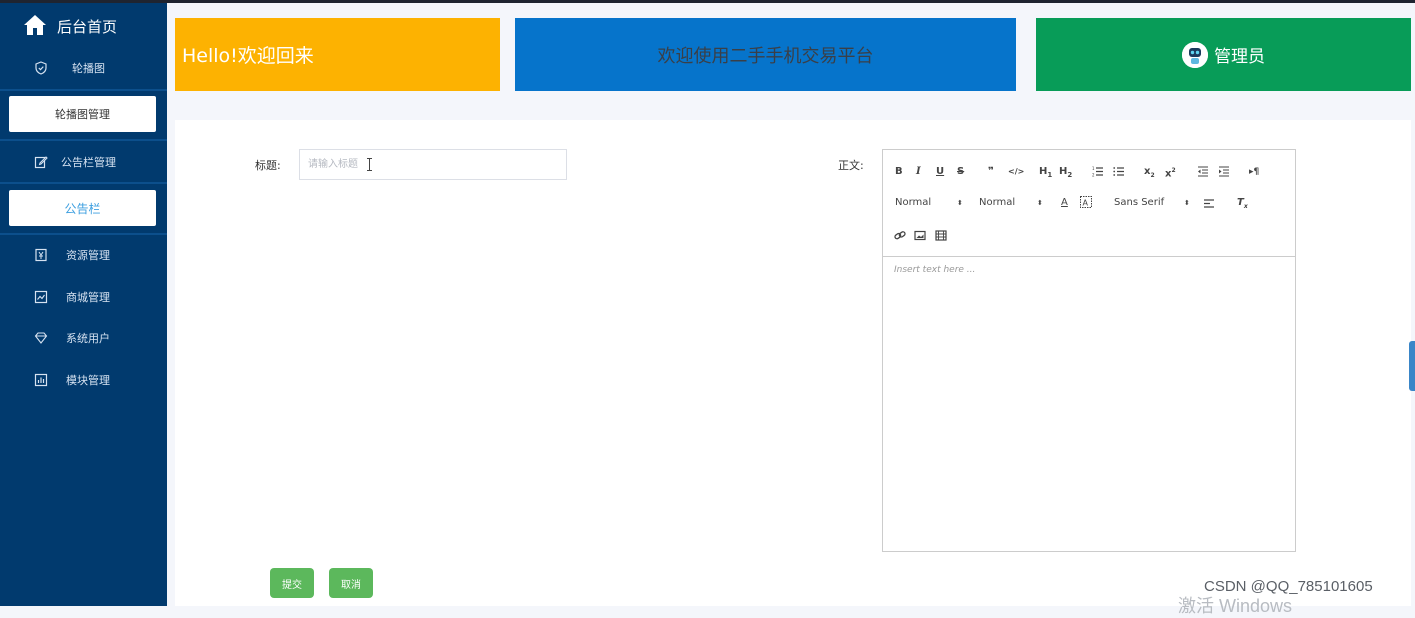  I want to click on video-icon, so click(941, 235).